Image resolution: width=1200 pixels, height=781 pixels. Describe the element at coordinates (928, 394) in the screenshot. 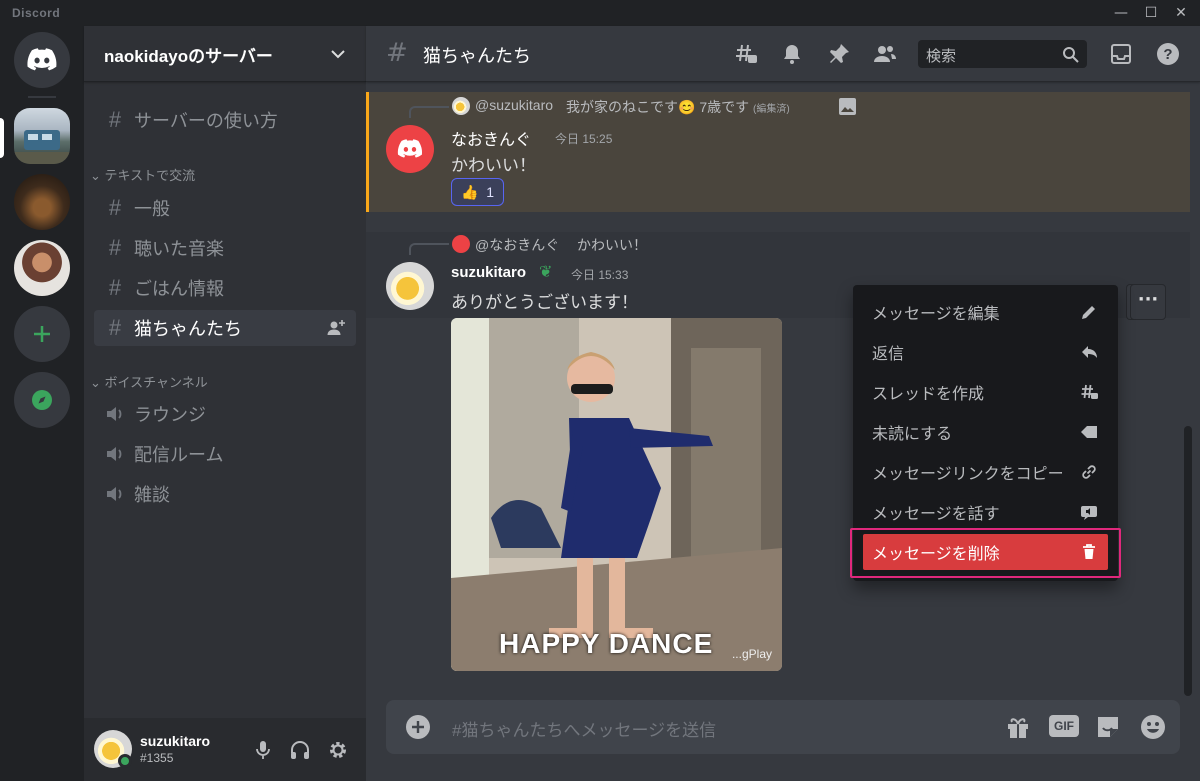

I see `menu-item-label: スレッドを作成` at that location.